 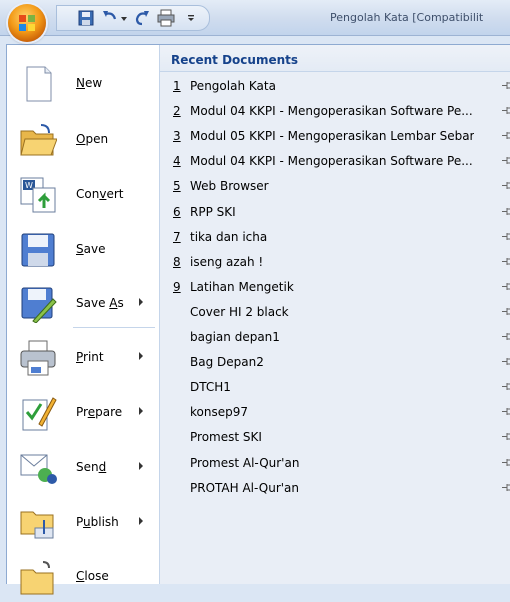 I want to click on recent-document-item: DTCH1, so click(x=335, y=387).